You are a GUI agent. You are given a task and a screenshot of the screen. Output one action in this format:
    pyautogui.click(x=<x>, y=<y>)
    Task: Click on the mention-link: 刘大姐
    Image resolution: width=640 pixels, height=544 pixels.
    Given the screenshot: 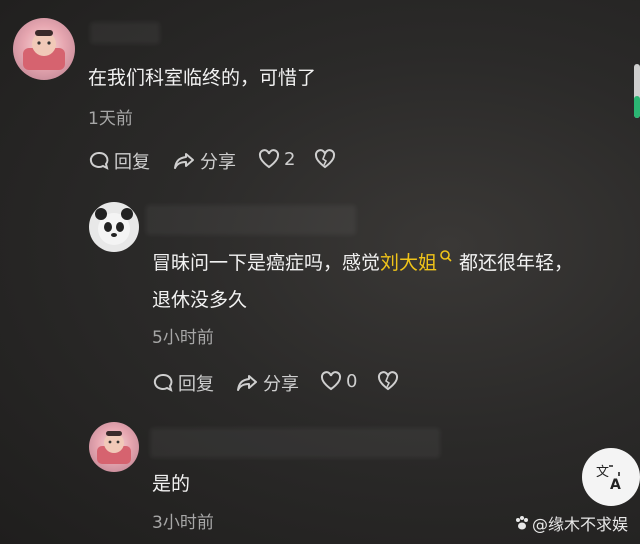 What is the action you would take?
    pyautogui.click(x=408, y=263)
    